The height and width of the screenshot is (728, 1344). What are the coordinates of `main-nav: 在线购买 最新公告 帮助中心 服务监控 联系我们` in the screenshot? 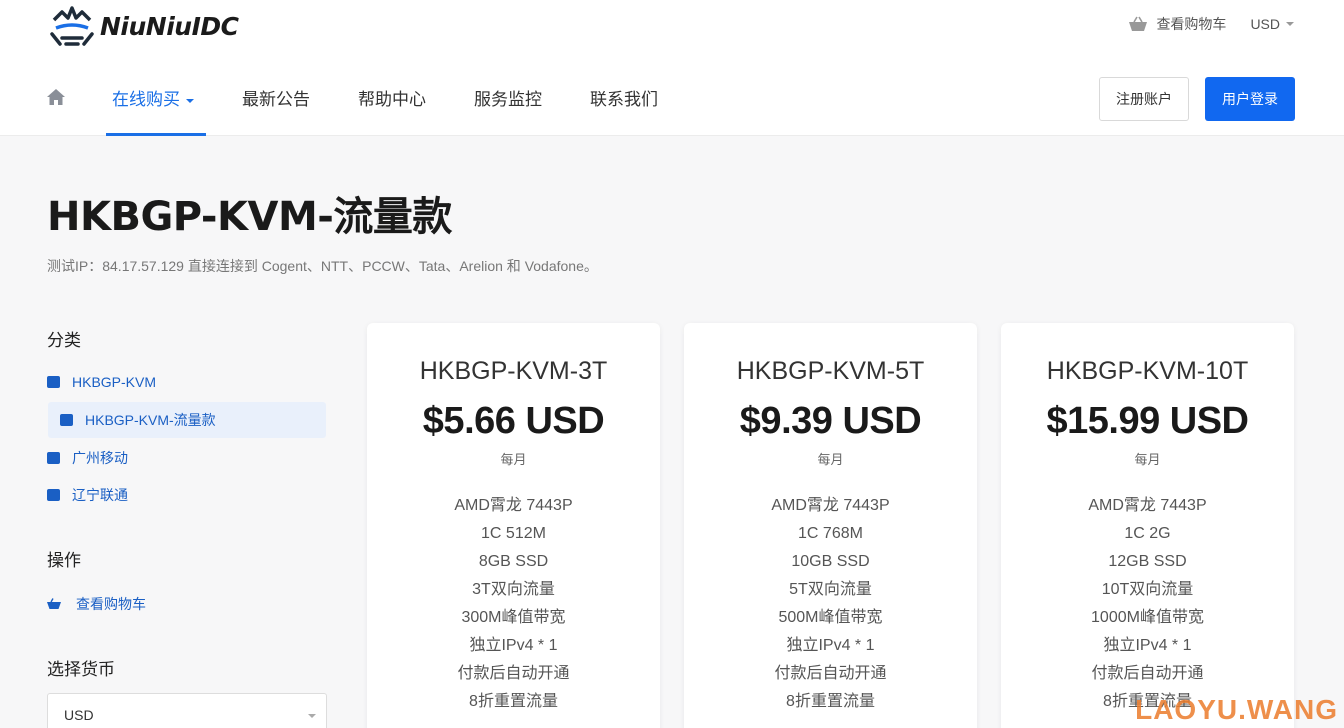 It's located at (376, 108).